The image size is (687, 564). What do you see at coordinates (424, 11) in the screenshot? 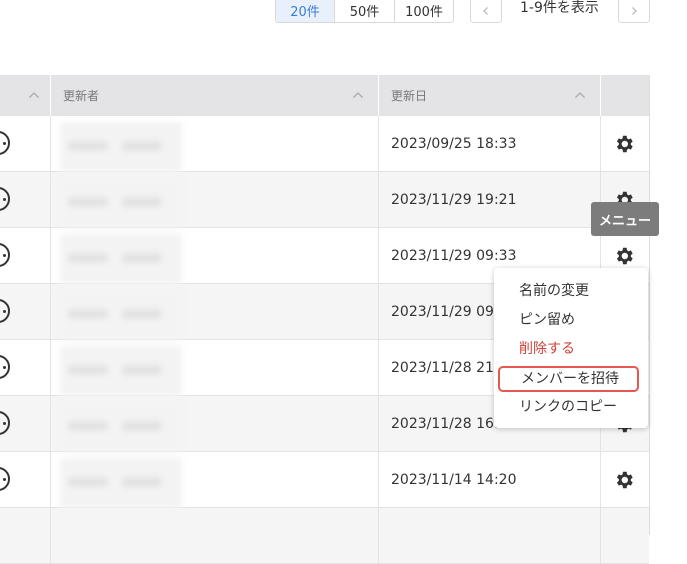
I see `page-size-100-button: 100件` at bounding box center [424, 11].